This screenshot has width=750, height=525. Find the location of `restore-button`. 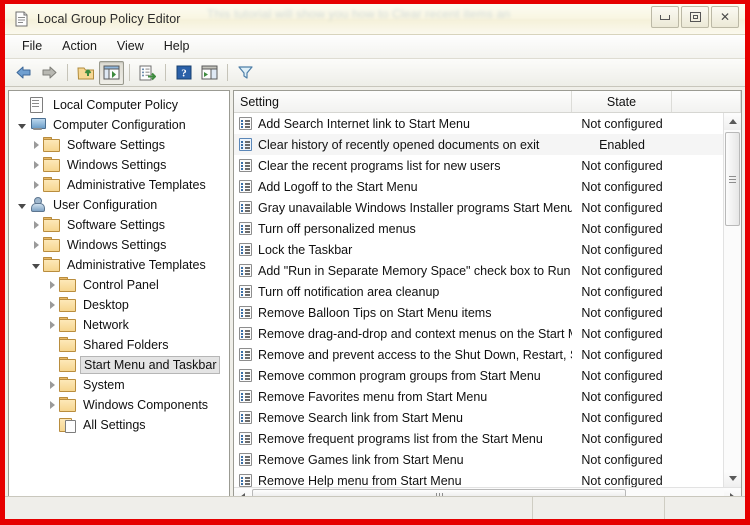

restore-button is located at coordinates (695, 17).